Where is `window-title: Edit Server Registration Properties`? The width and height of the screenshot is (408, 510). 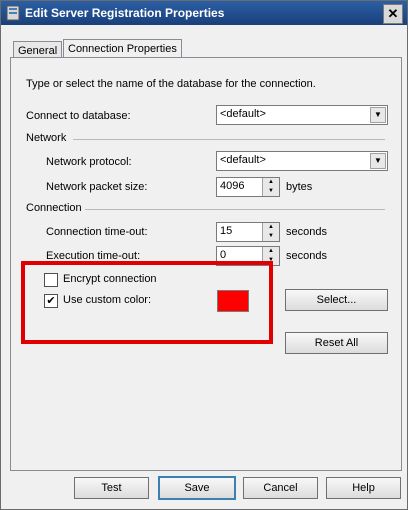
window-title: Edit Server Registration Properties is located at coordinates (125, 13).